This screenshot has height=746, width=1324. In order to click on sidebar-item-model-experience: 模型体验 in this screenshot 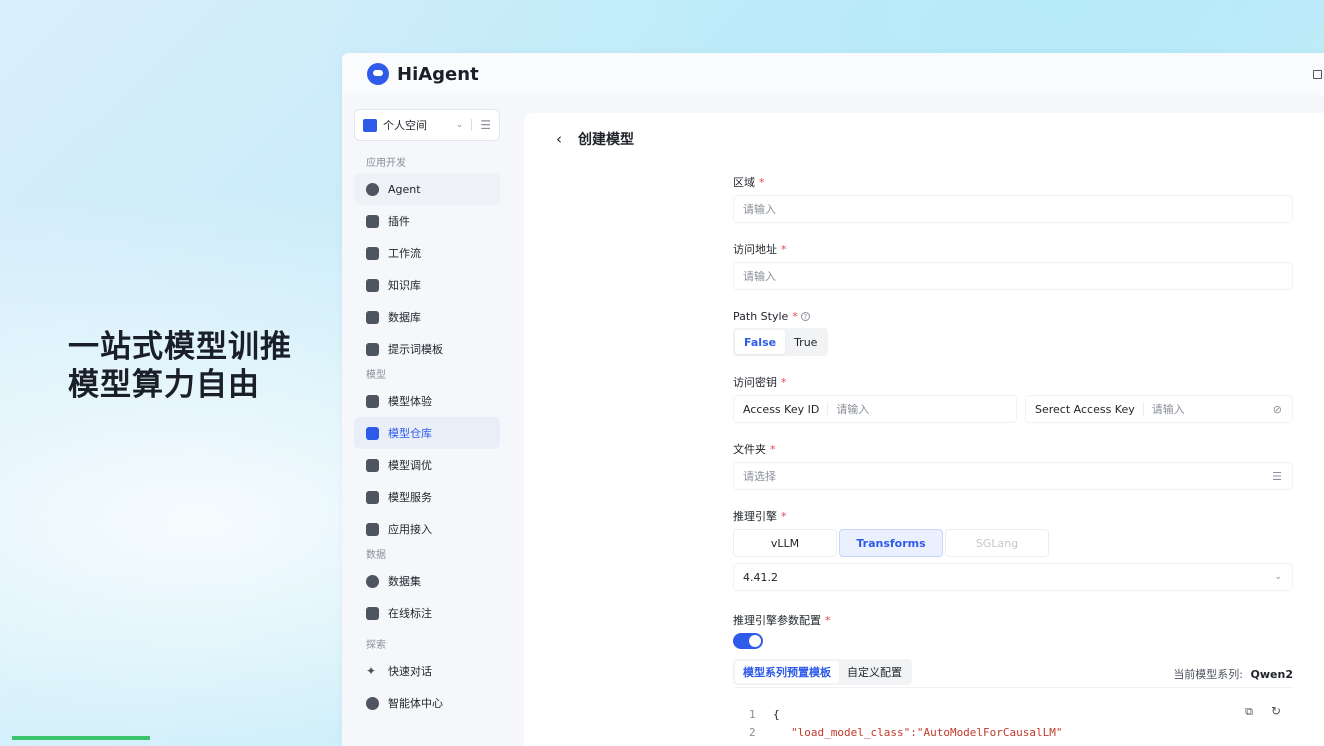, I will do `click(427, 401)`.